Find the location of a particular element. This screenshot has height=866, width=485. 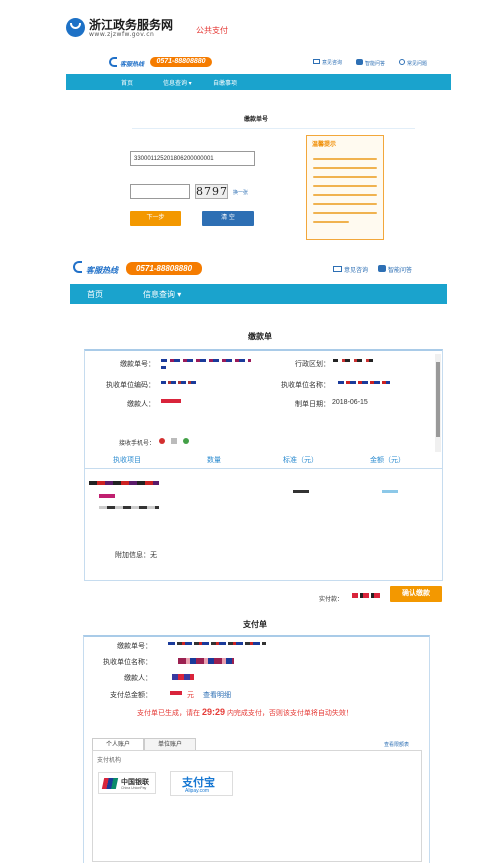

site-url: www.zjzwfw.gov.cn is located at coordinates (122, 34).